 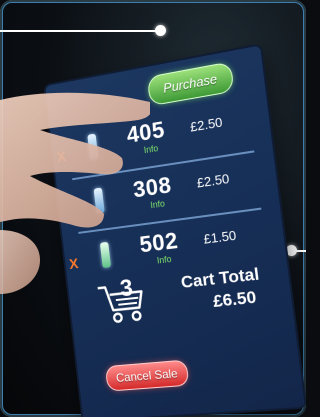 I want to click on item-code: 502, so click(x=159, y=242).